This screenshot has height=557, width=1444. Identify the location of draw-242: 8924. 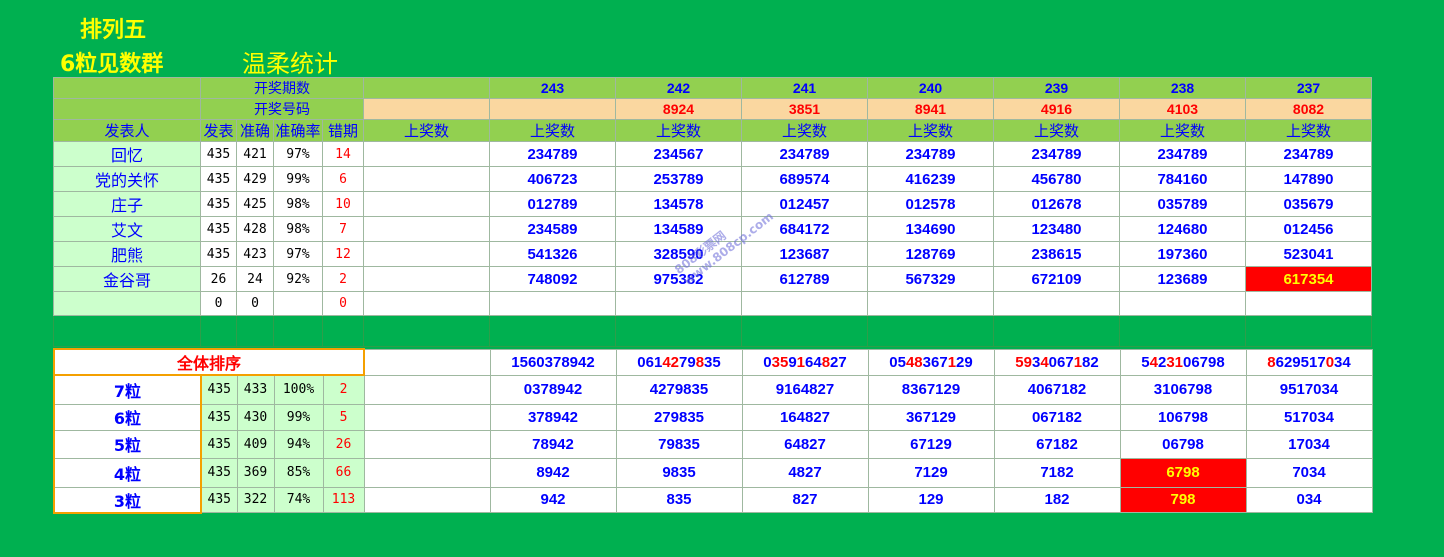
(678, 109).